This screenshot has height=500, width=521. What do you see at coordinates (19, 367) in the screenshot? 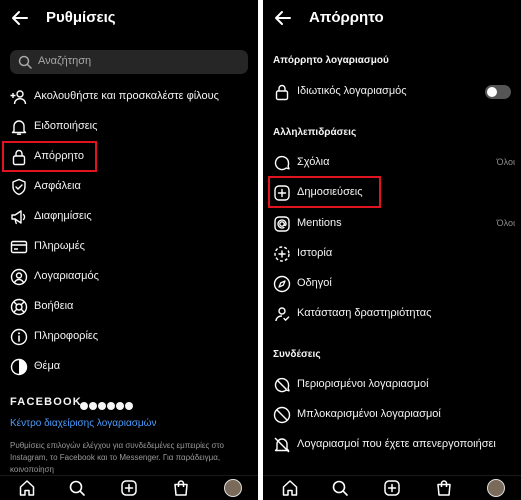
I see `theme-icon` at bounding box center [19, 367].